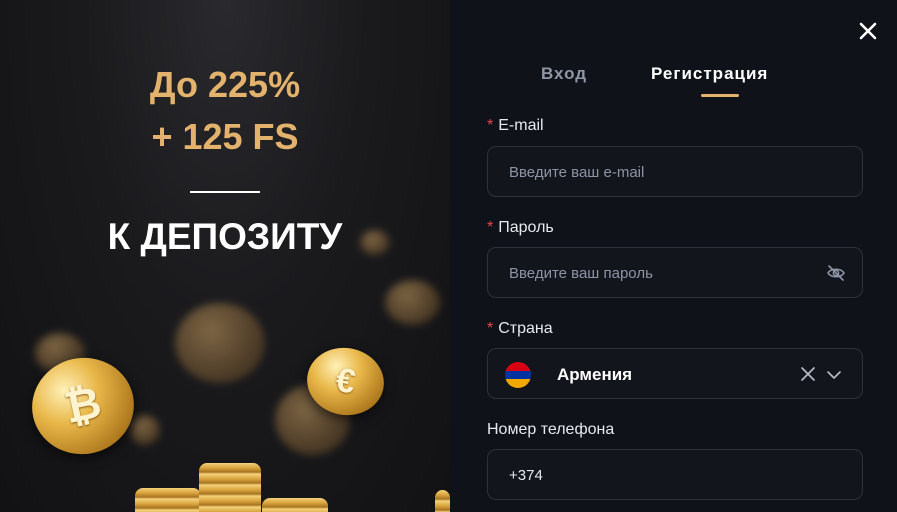  Describe the element at coordinates (659, 273) in the screenshot. I see `password-field` at that location.